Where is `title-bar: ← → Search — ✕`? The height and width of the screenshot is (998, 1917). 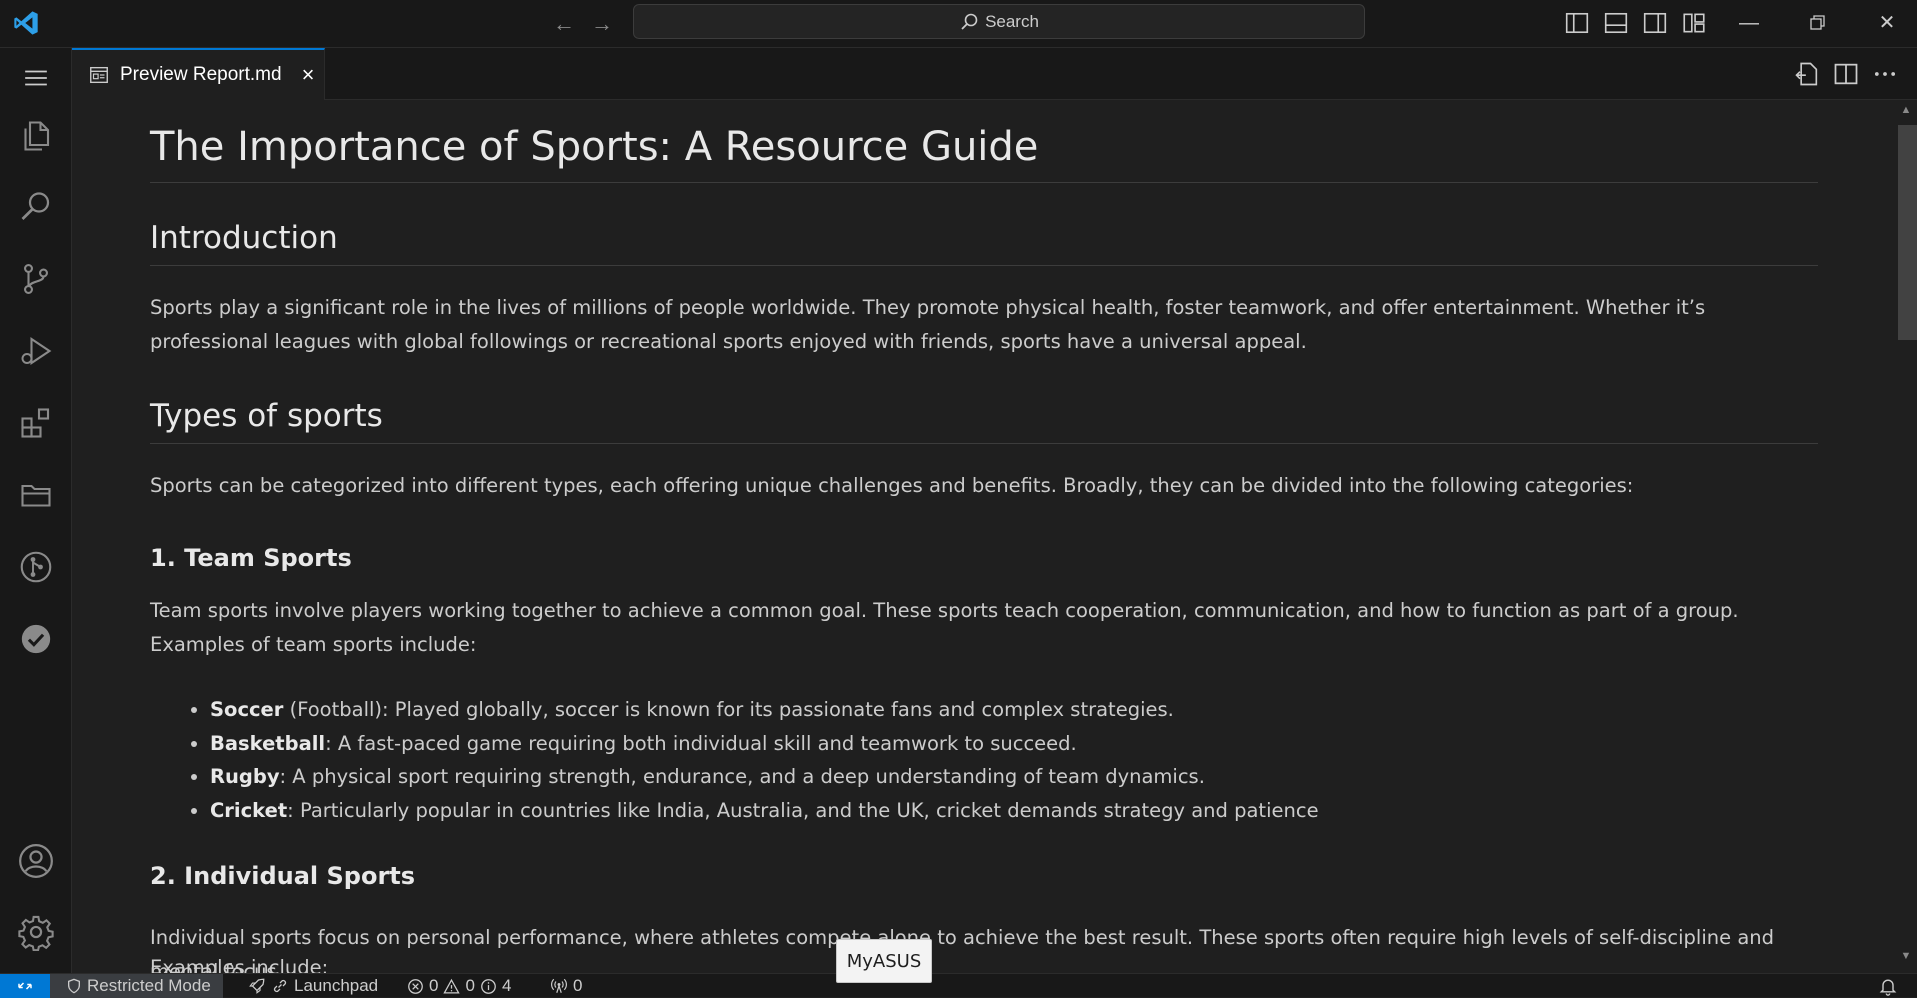 title-bar: ← → Search — ✕ is located at coordinates (958, 24).